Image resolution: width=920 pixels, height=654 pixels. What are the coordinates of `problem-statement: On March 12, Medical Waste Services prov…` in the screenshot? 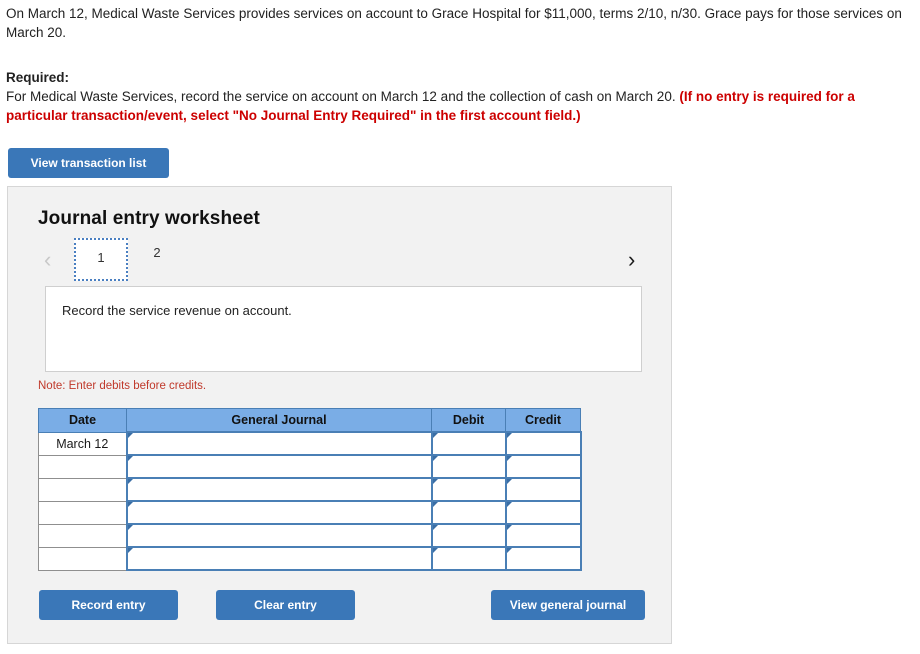 It's located at (454, 23).